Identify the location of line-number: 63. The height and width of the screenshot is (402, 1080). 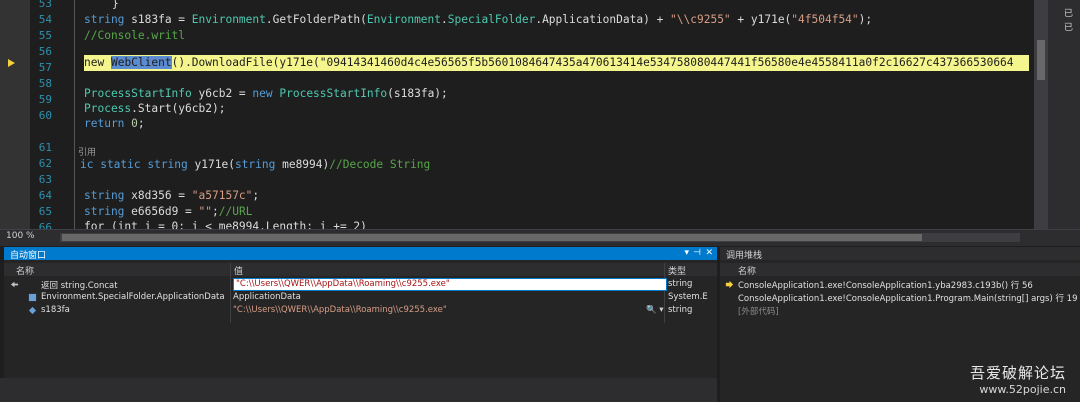
(45, 179).